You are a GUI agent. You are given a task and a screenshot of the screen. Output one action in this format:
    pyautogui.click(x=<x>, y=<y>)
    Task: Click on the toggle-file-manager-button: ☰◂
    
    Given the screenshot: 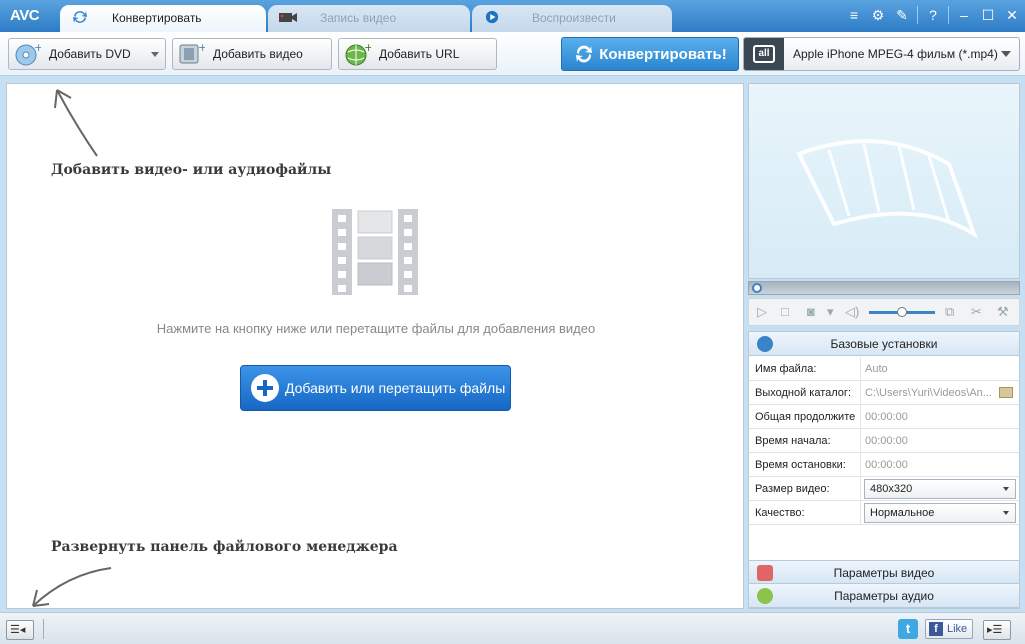 What is the action you would take?
    pyautogui.click(x=20, y=630)
    